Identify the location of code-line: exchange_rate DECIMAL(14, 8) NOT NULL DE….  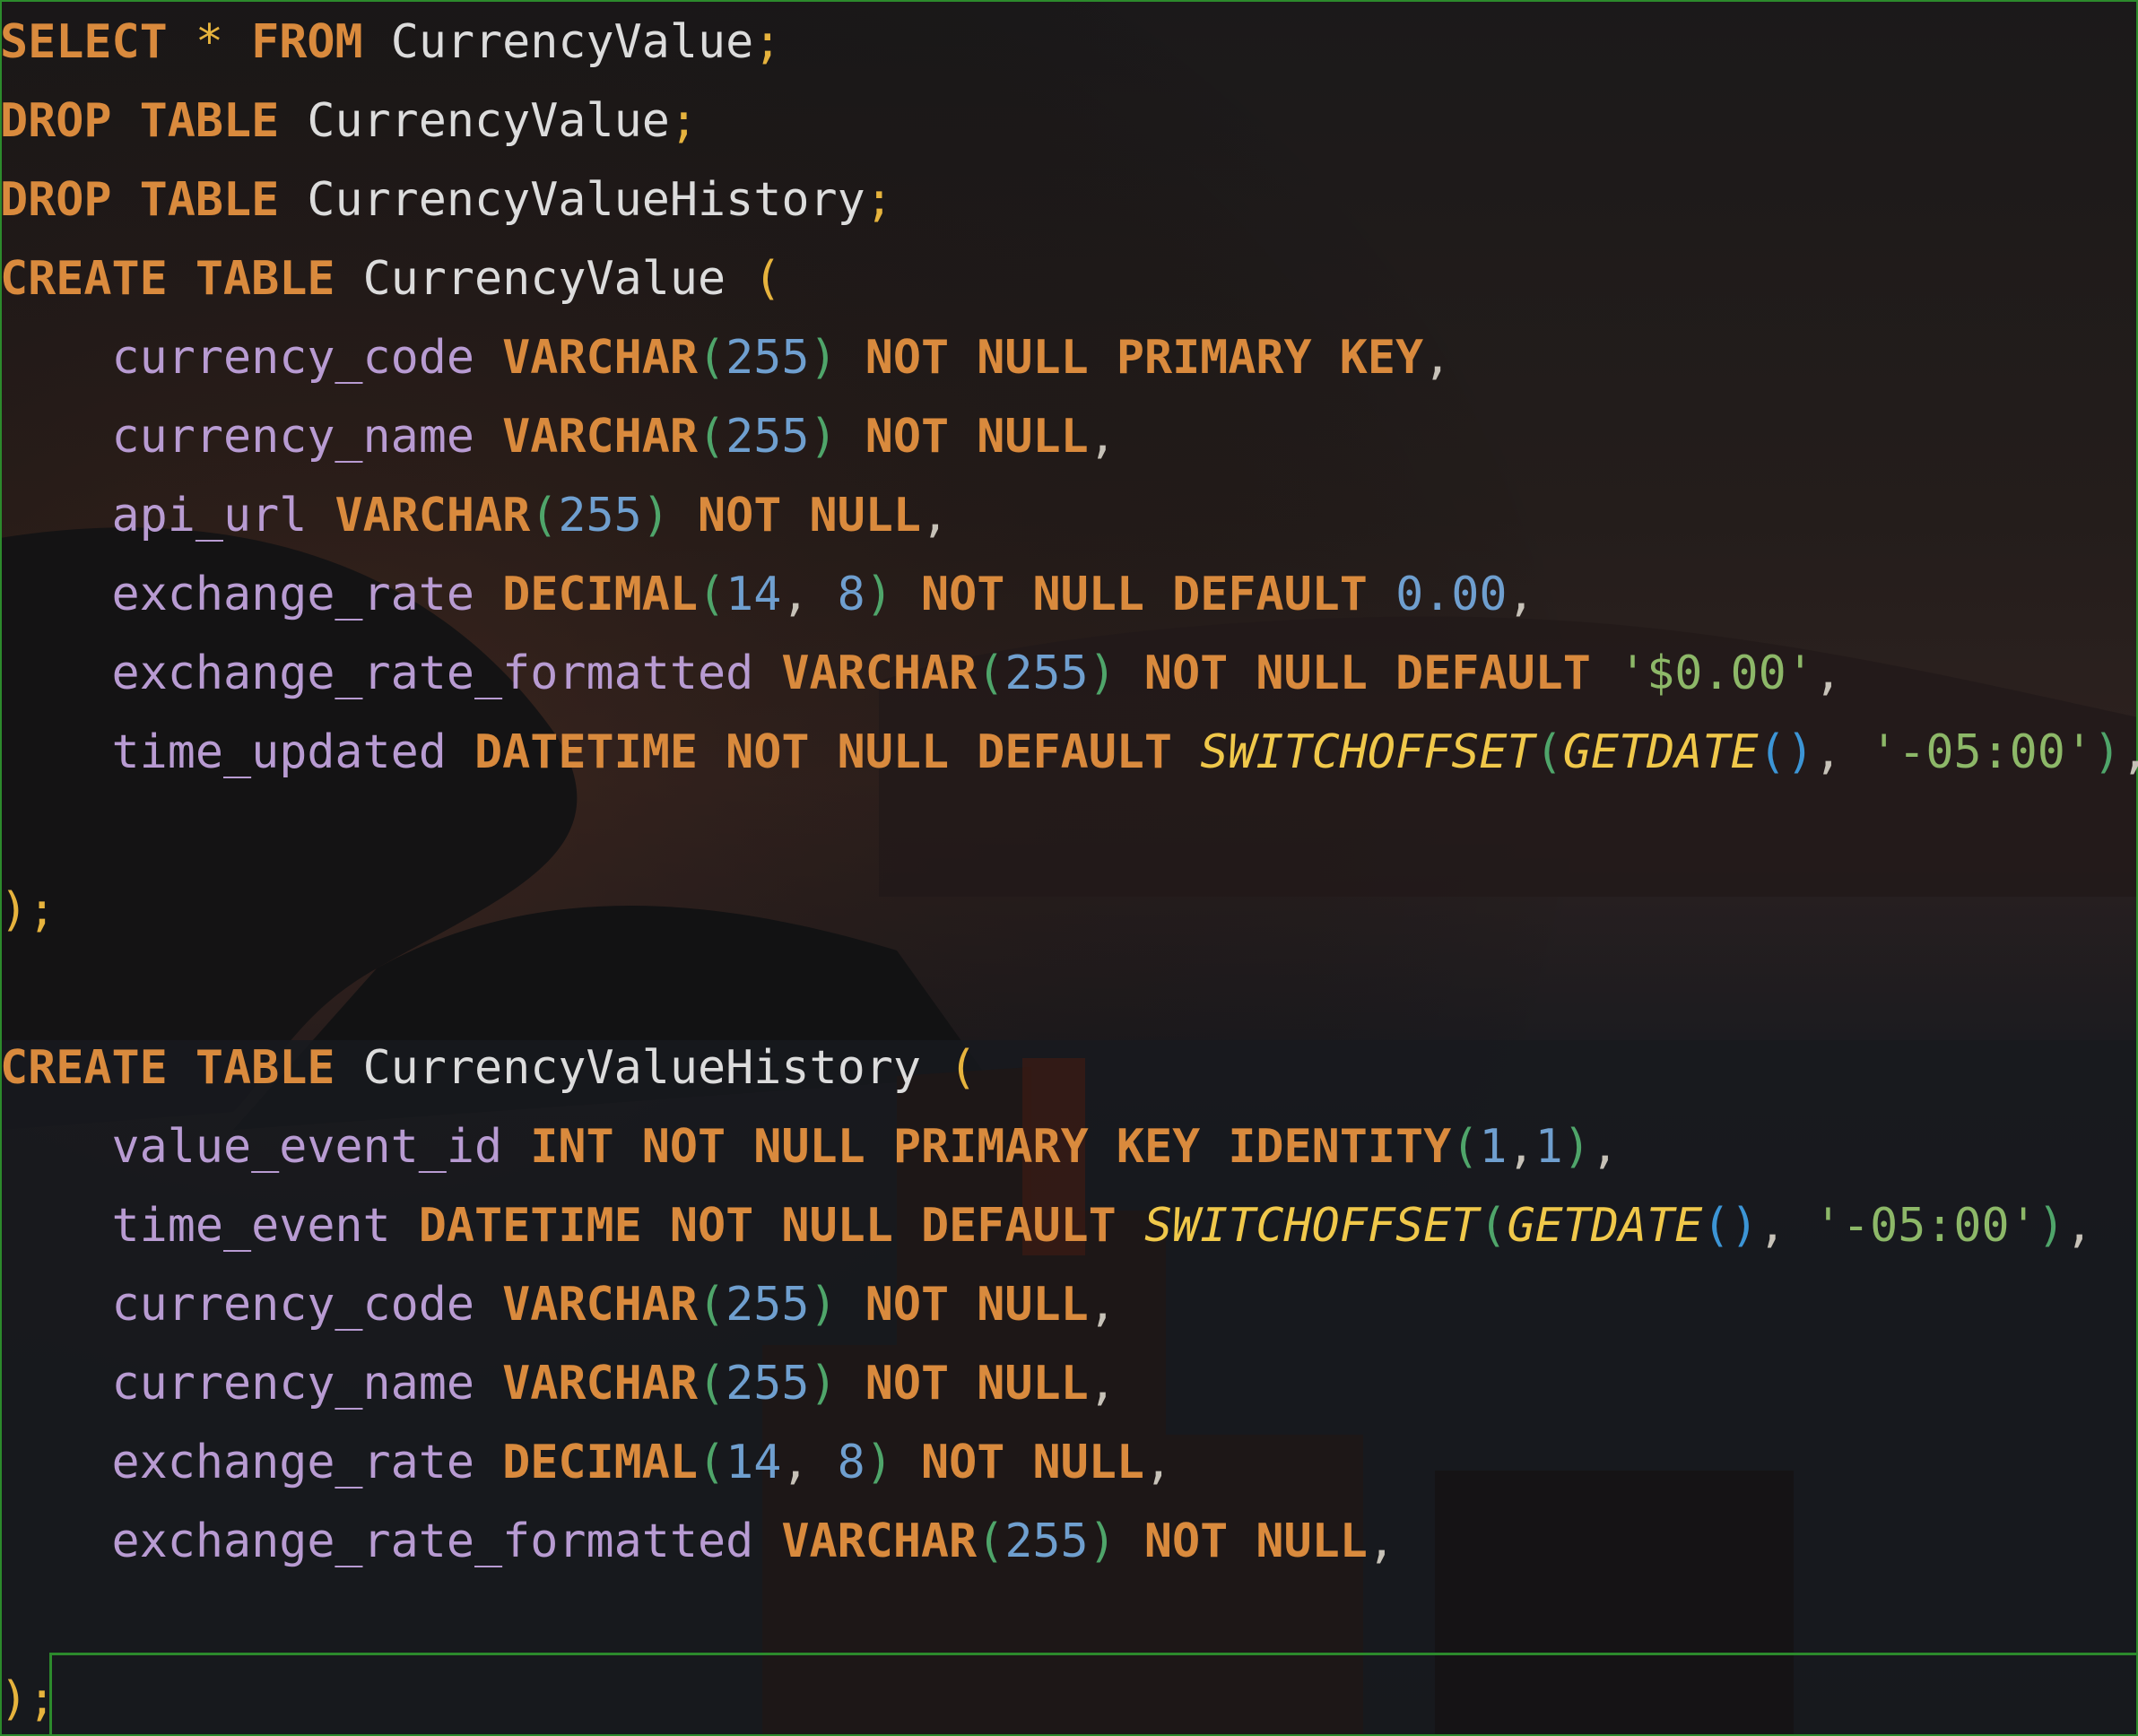
(767, 595).